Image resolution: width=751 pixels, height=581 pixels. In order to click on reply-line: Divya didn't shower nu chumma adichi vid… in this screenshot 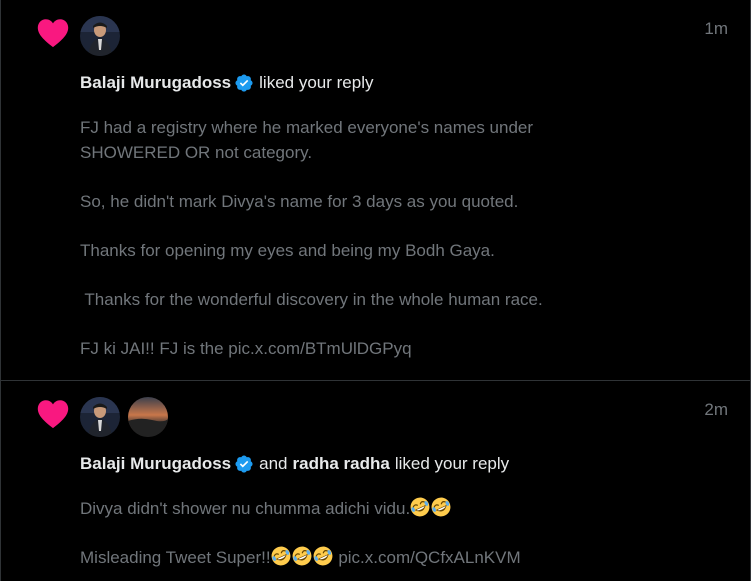, I will do `click(245, 508)`.